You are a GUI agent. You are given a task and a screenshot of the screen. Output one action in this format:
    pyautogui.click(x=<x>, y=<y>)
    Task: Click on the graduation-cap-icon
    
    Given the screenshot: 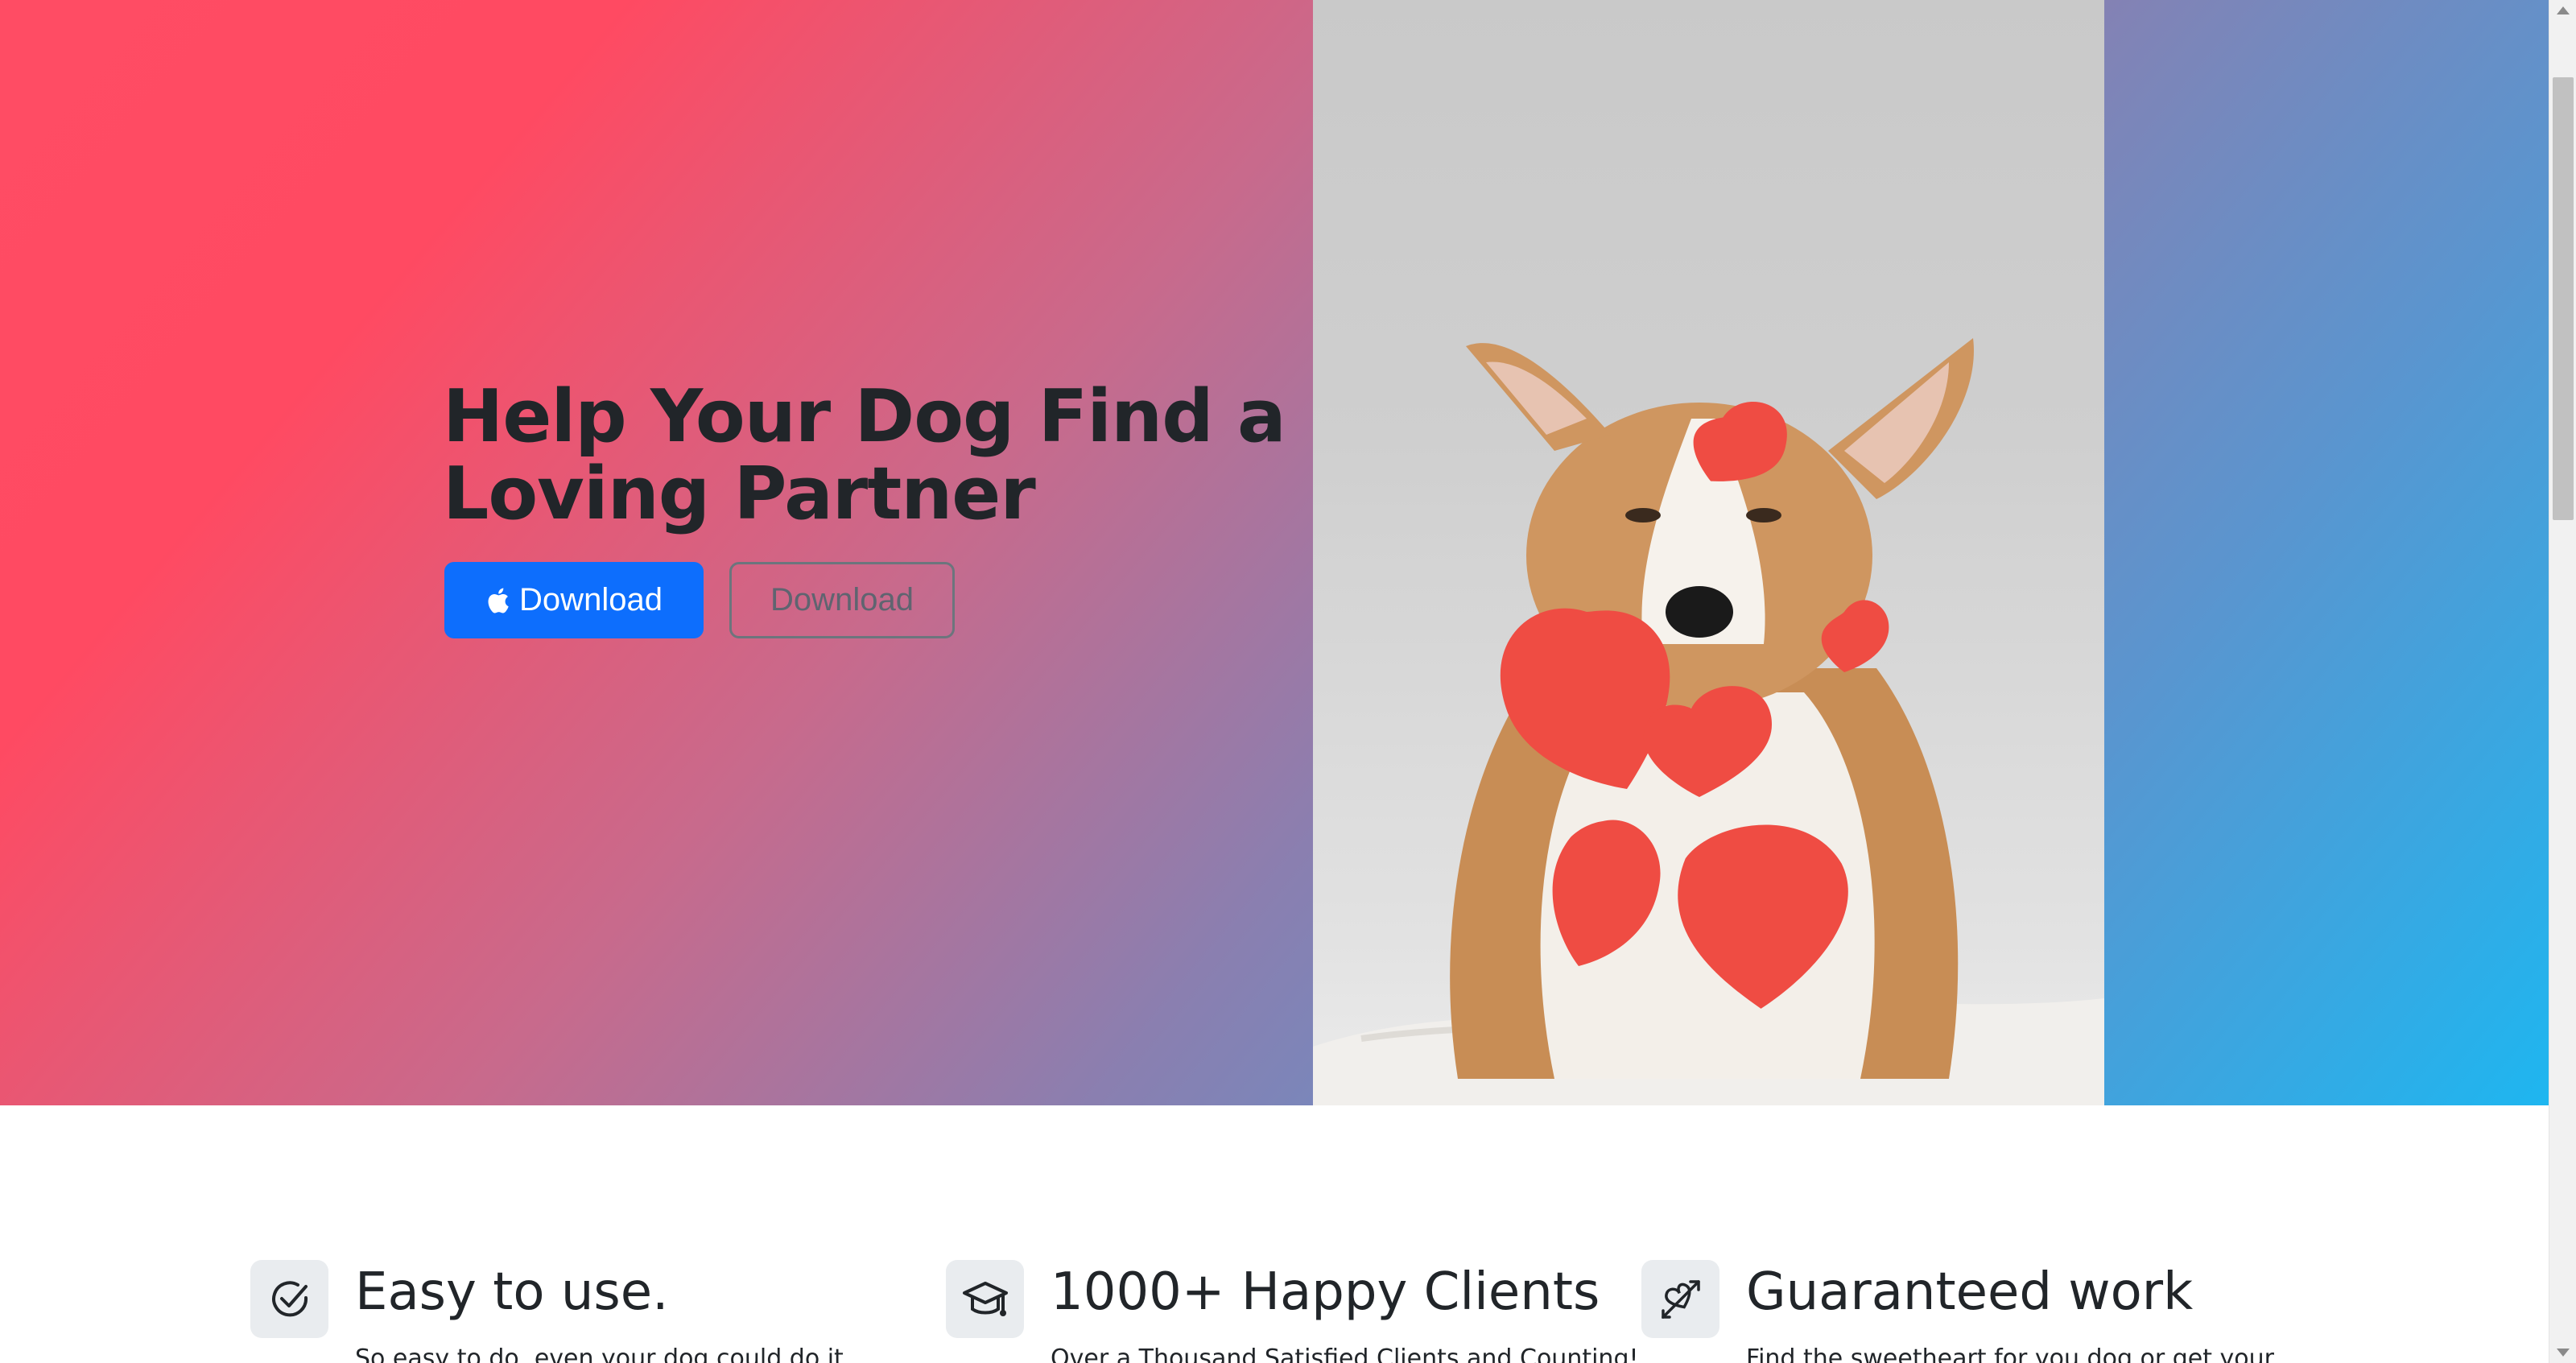 What is the action you would take?
    pyautogui.click(x=985, y=1298)
    